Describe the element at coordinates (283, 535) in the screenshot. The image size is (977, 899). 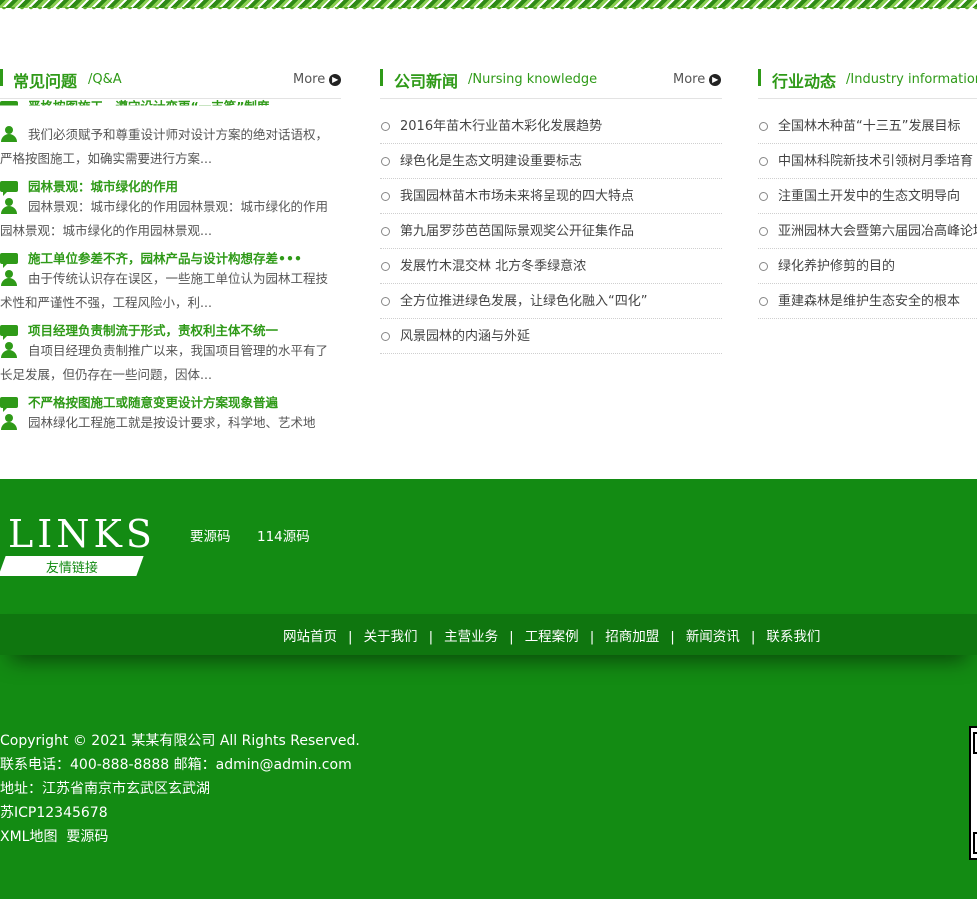
I see `friend-link: 114源码` at that location.